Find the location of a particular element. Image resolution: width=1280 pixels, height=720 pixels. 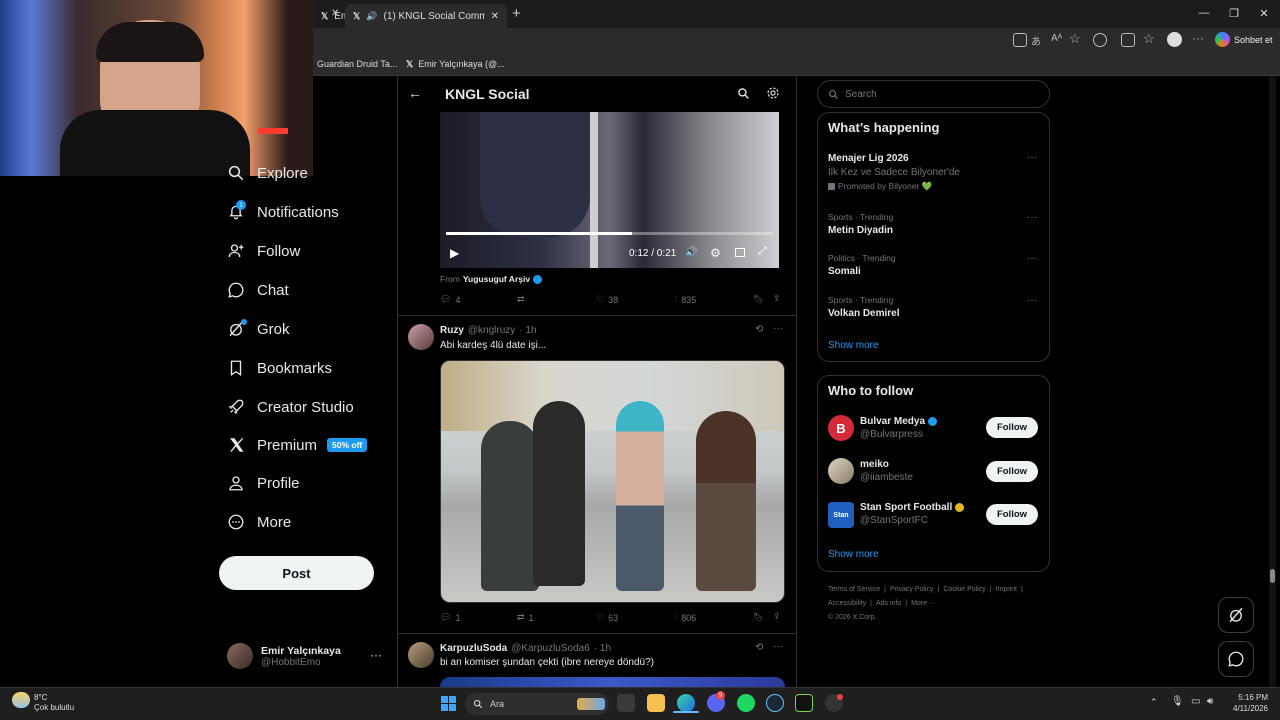

browser-tab-active: 𝕏 🔊 (1) KNGL Social Community / ✕ is located at coordinates (426, 16).